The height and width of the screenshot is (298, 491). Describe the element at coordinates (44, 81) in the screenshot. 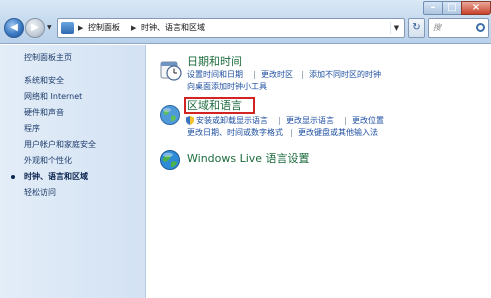

I see `sidebar-item-system-security: 系统和安全` at that location.